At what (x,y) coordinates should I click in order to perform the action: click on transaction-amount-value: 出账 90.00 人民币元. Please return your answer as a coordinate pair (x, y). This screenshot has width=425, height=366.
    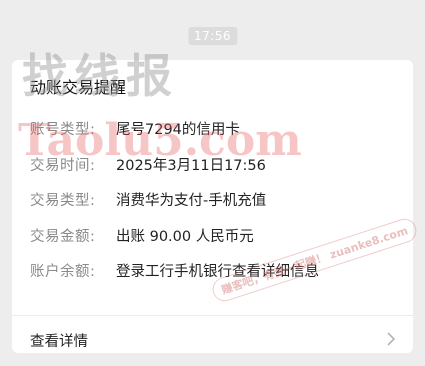
    Looking at the image, I should click on (185, 236).